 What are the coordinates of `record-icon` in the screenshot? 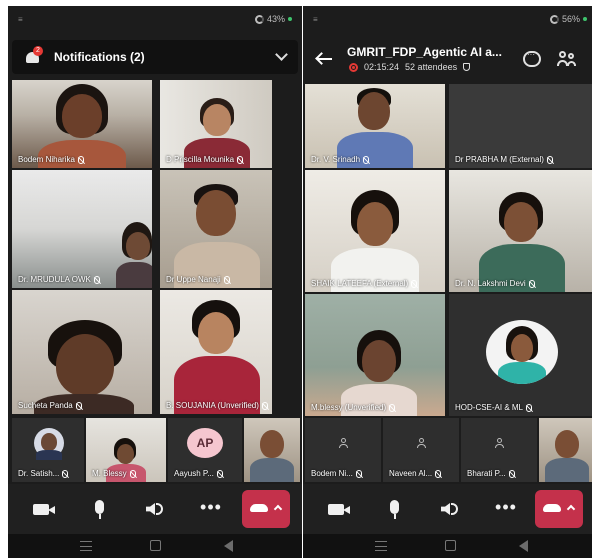 It's located at (353, 67).